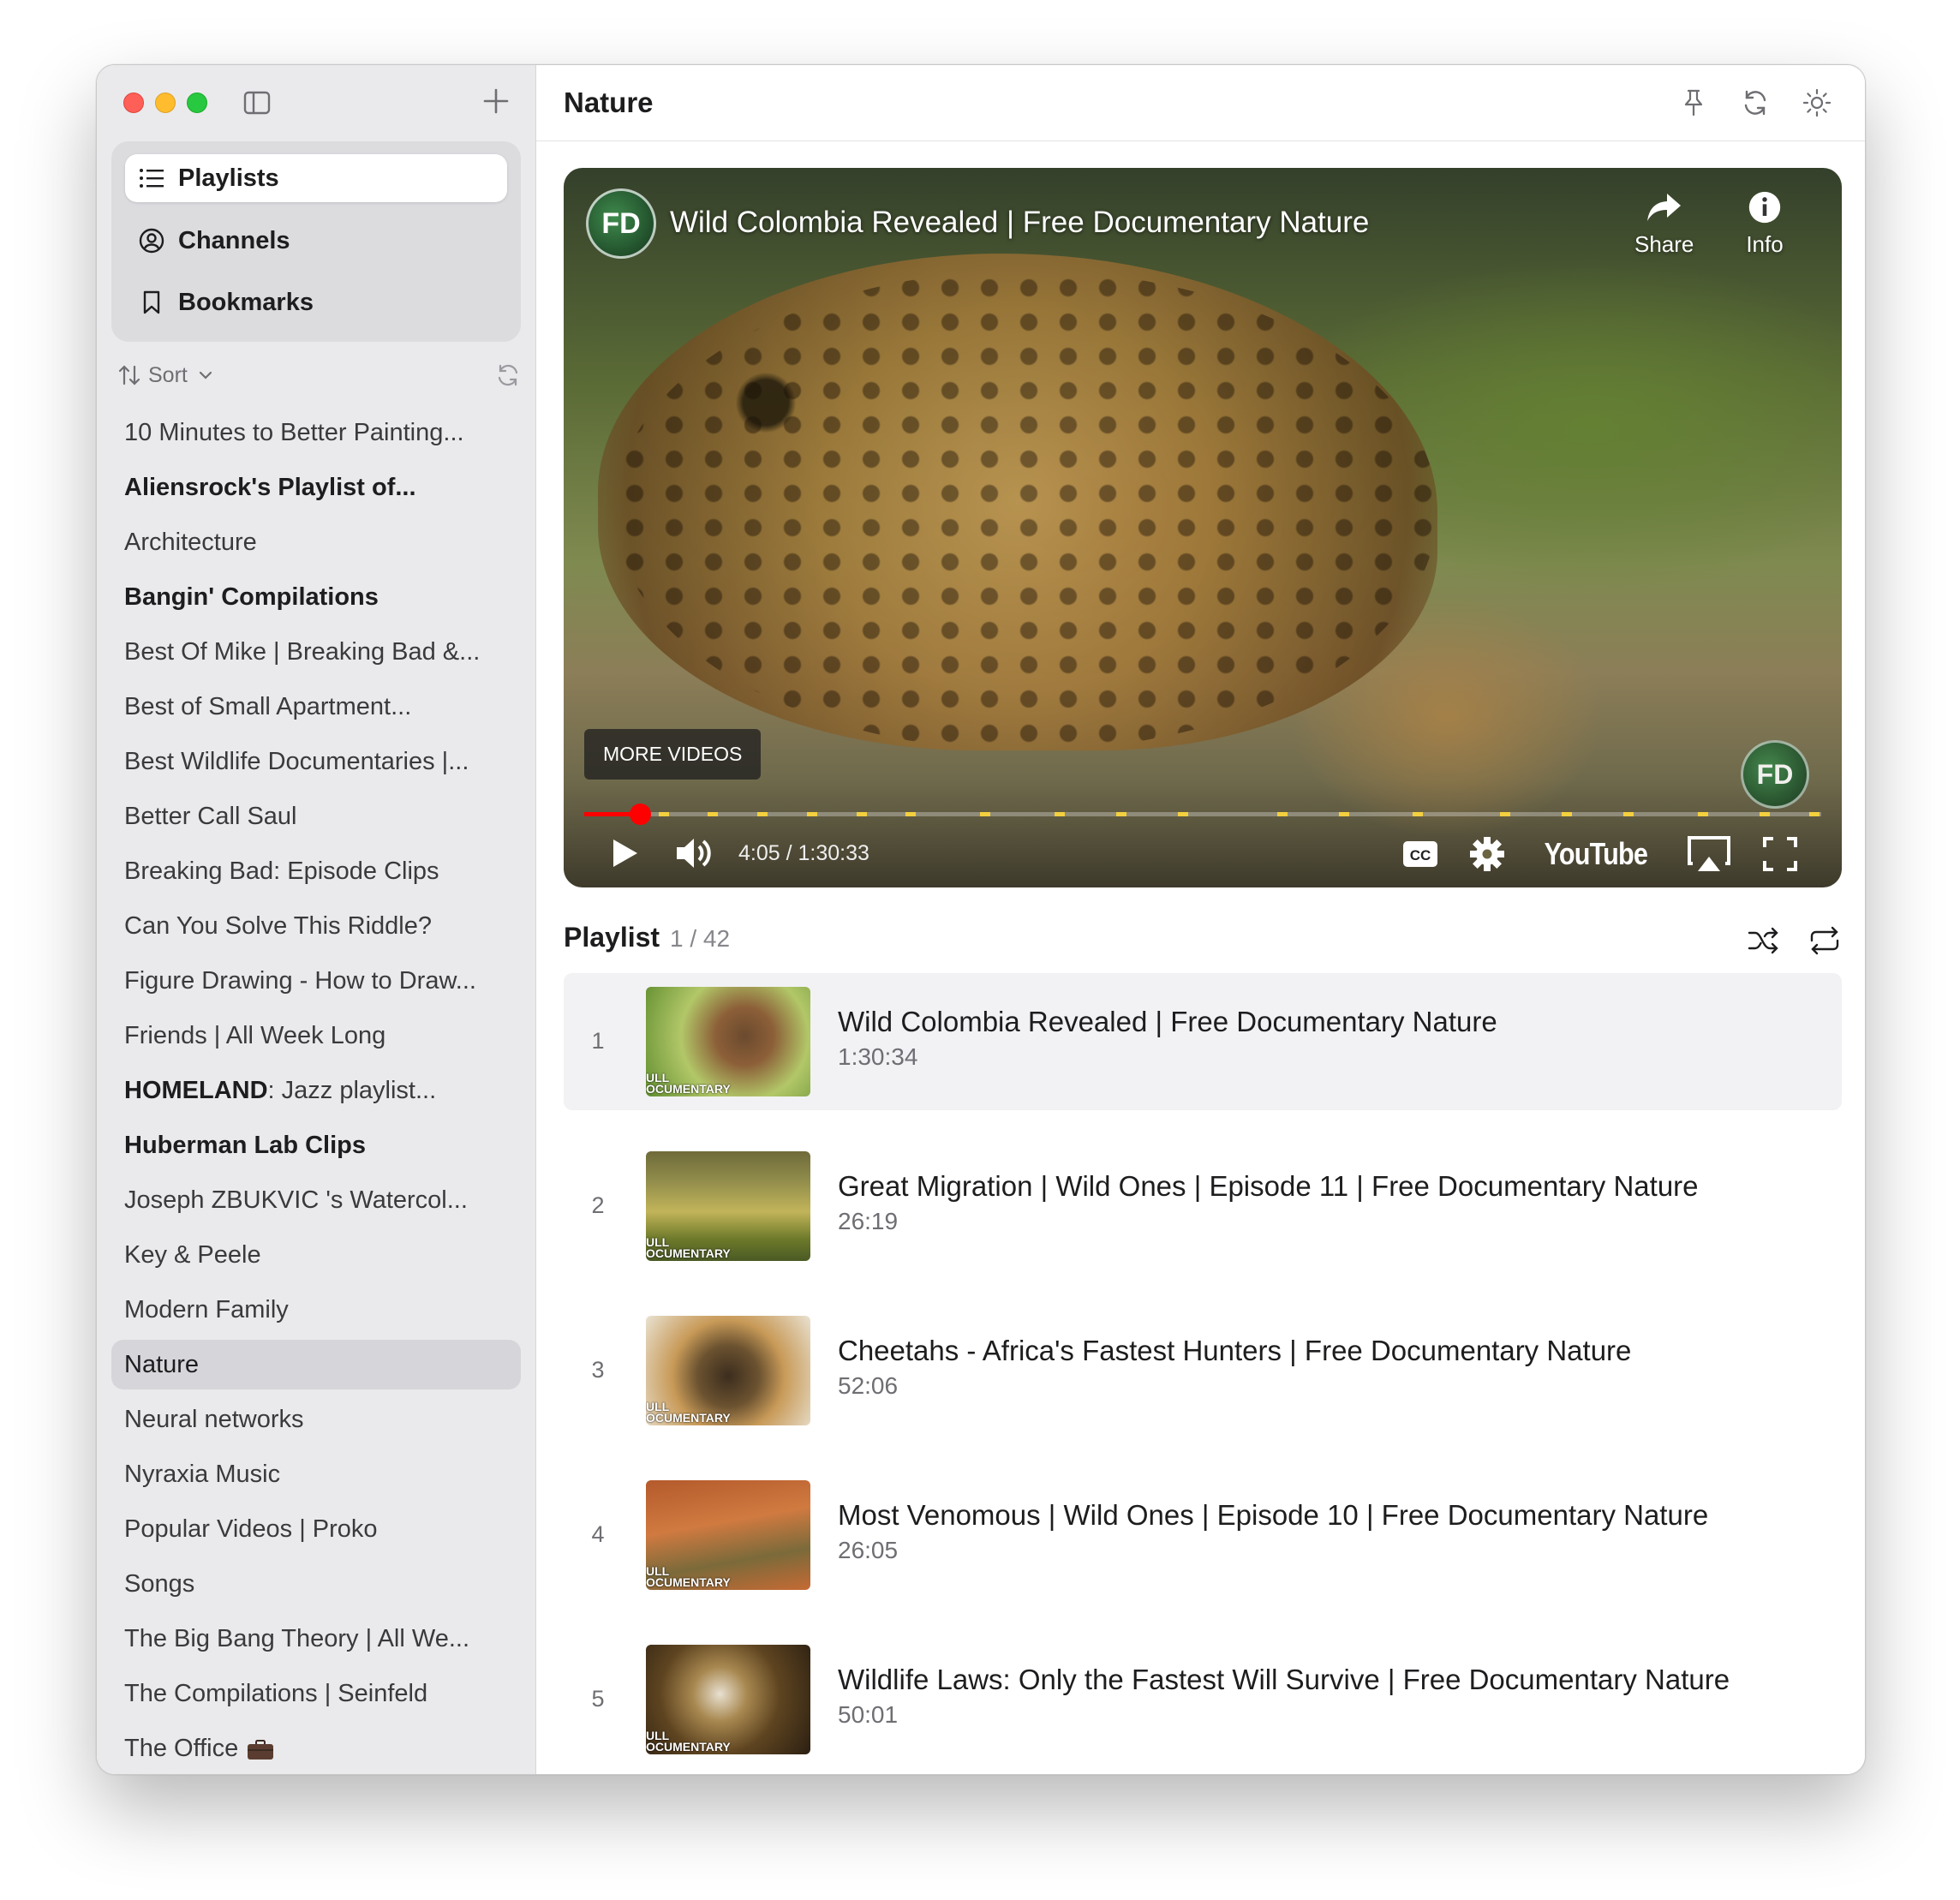 Image resolution: width=1960 pixels, height=1900 pixels. What do you see at coordinates (129, 375) in the screenshot?
I see `sort-arrows-icon` at bounding box center [129, 375].